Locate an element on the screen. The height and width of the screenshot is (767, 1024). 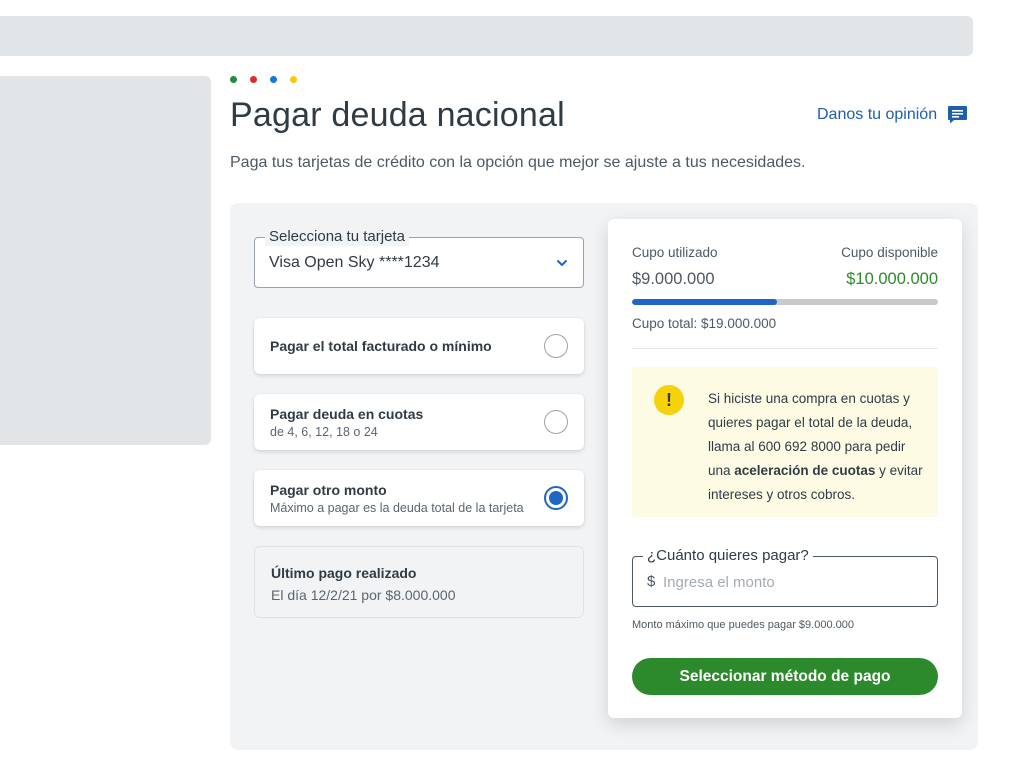
credit-usage-fill is located at coordinates (704, 302).